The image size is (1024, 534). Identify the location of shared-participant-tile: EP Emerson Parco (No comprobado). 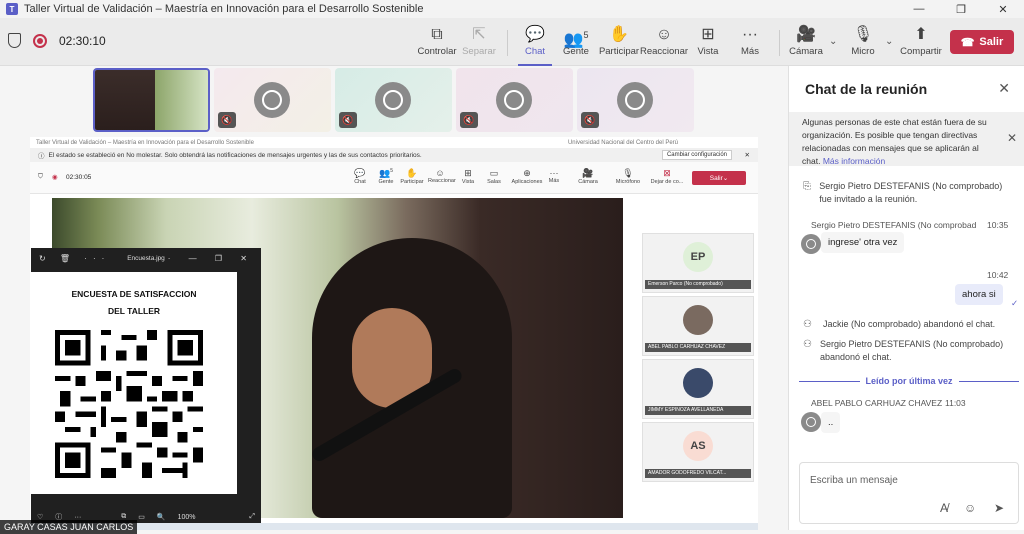
(698, 263).